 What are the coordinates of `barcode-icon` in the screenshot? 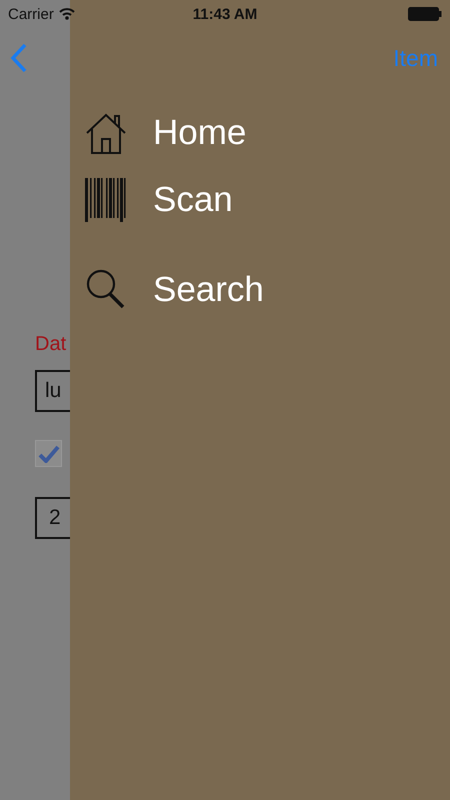 It's located at (106, 200).